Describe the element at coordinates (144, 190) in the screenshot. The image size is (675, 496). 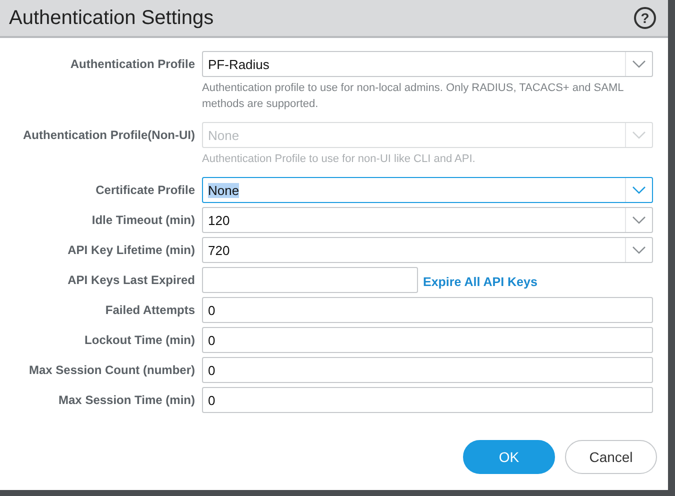
I see `field-label: Certificate Profile` at that location.